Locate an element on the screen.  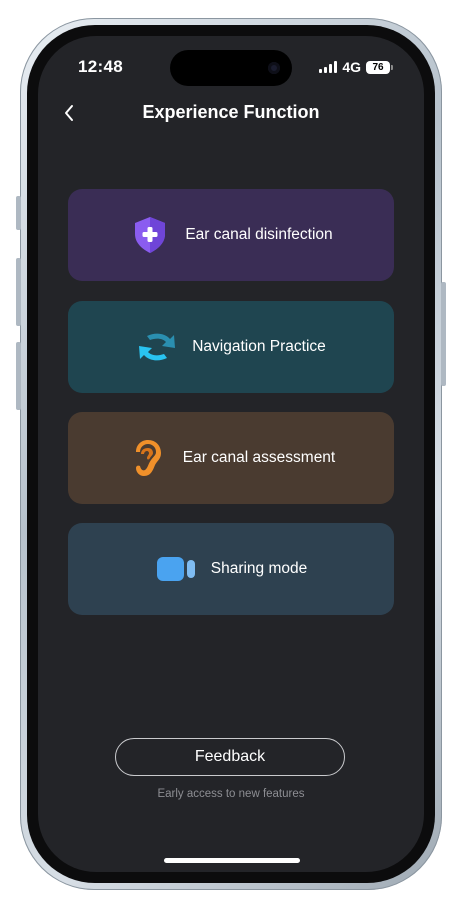
battery-level: 76 is located at coordinates (378, 67).